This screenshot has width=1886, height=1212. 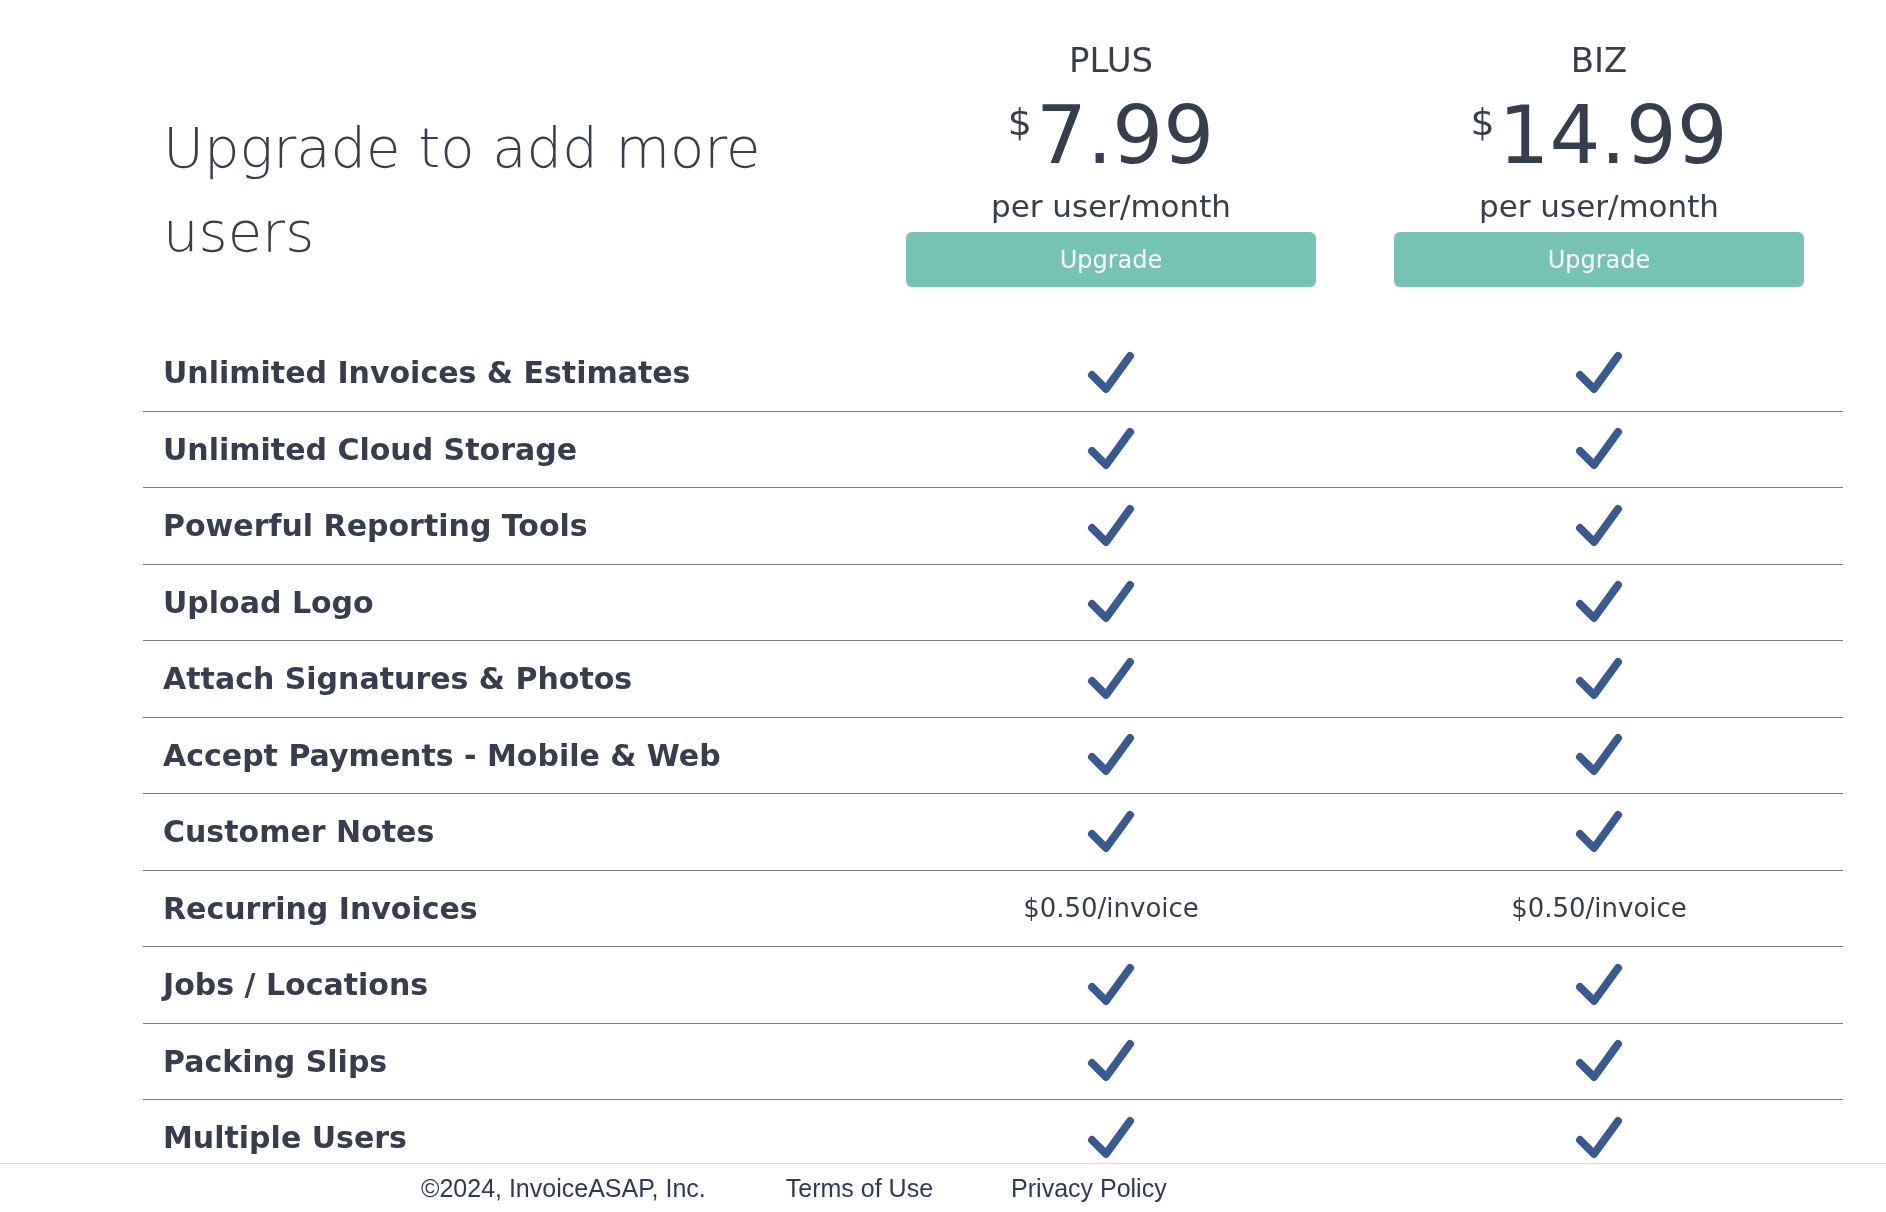 I want to click on feature-label: Unlimited Cloud Storage, so click(x=370, y=449).